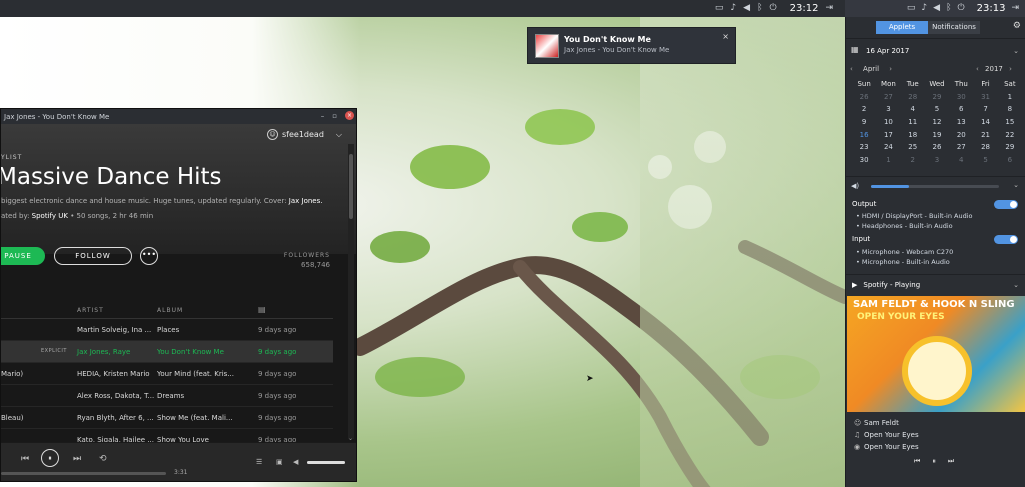 The height and width of the screenshot is (487, 1025). Describe the element at coordinates (23, 256) in the screenshot. I see `pause-button: PAUSE` at that location.